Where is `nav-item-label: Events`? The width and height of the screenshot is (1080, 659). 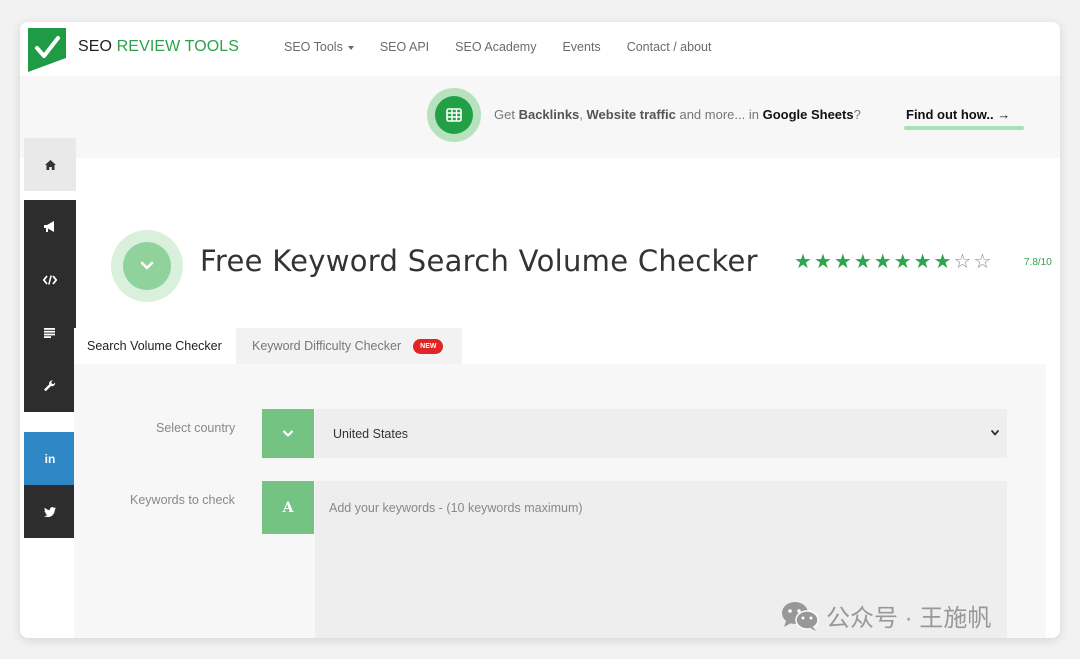 nav-item-label: Events is located at coordinates (581, 47).